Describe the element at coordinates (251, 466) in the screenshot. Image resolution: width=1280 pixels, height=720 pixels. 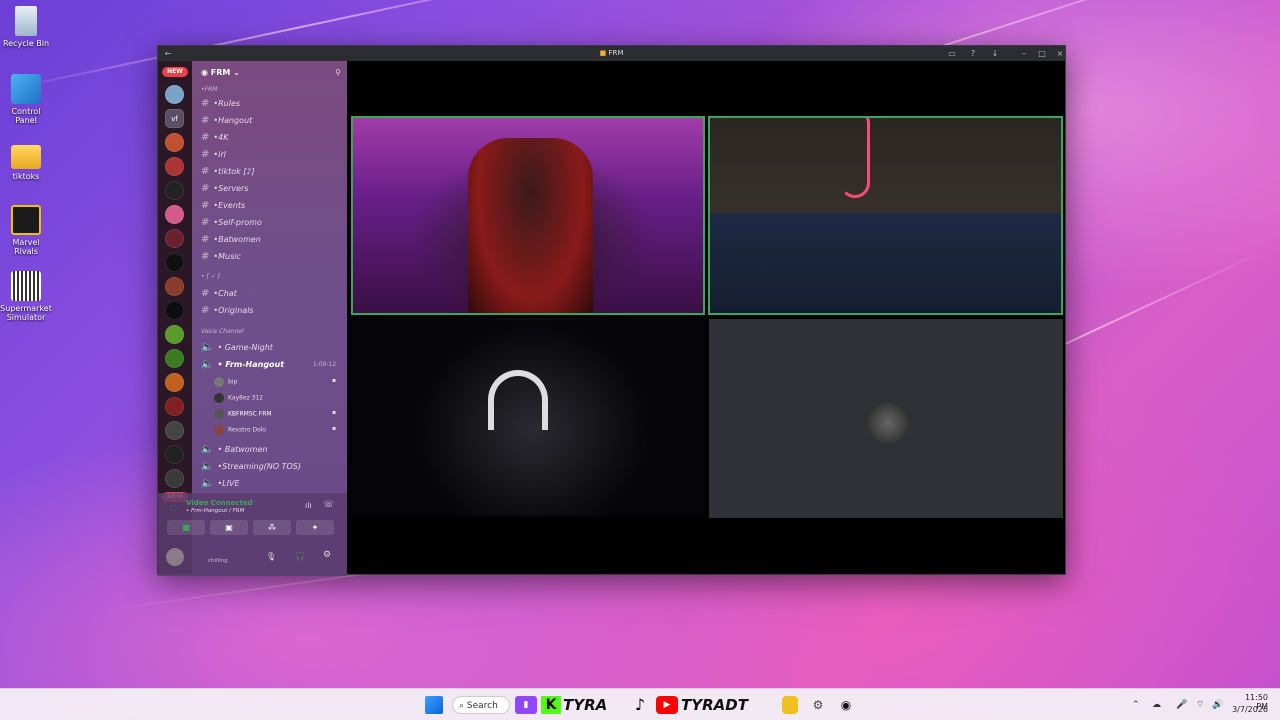
I see `voice-channel-streaming: 🔈 •Streaming(NO TOS)` at that location.